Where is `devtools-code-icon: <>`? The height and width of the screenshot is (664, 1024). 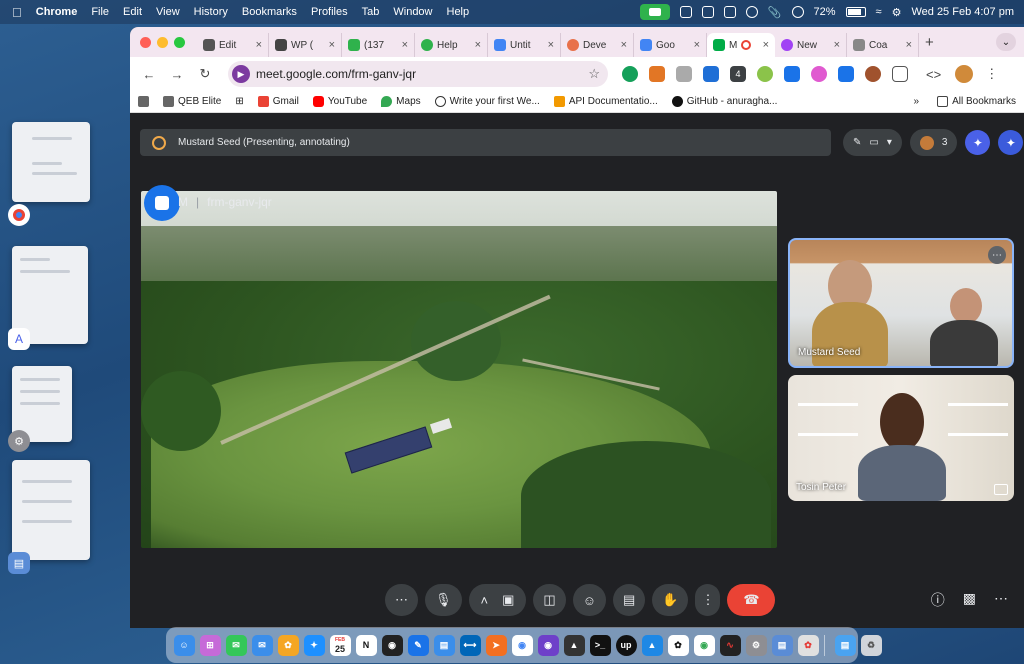 devtools-code-icon: <> is located at coordinates (933, 74).